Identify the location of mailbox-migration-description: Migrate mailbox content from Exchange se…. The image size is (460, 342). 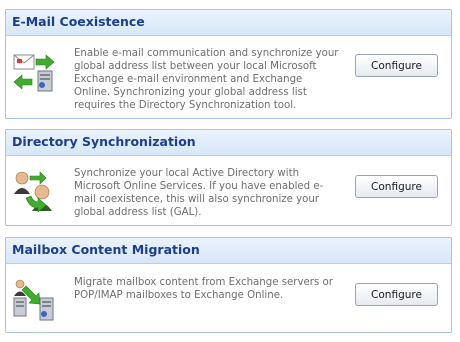
(203, 289).